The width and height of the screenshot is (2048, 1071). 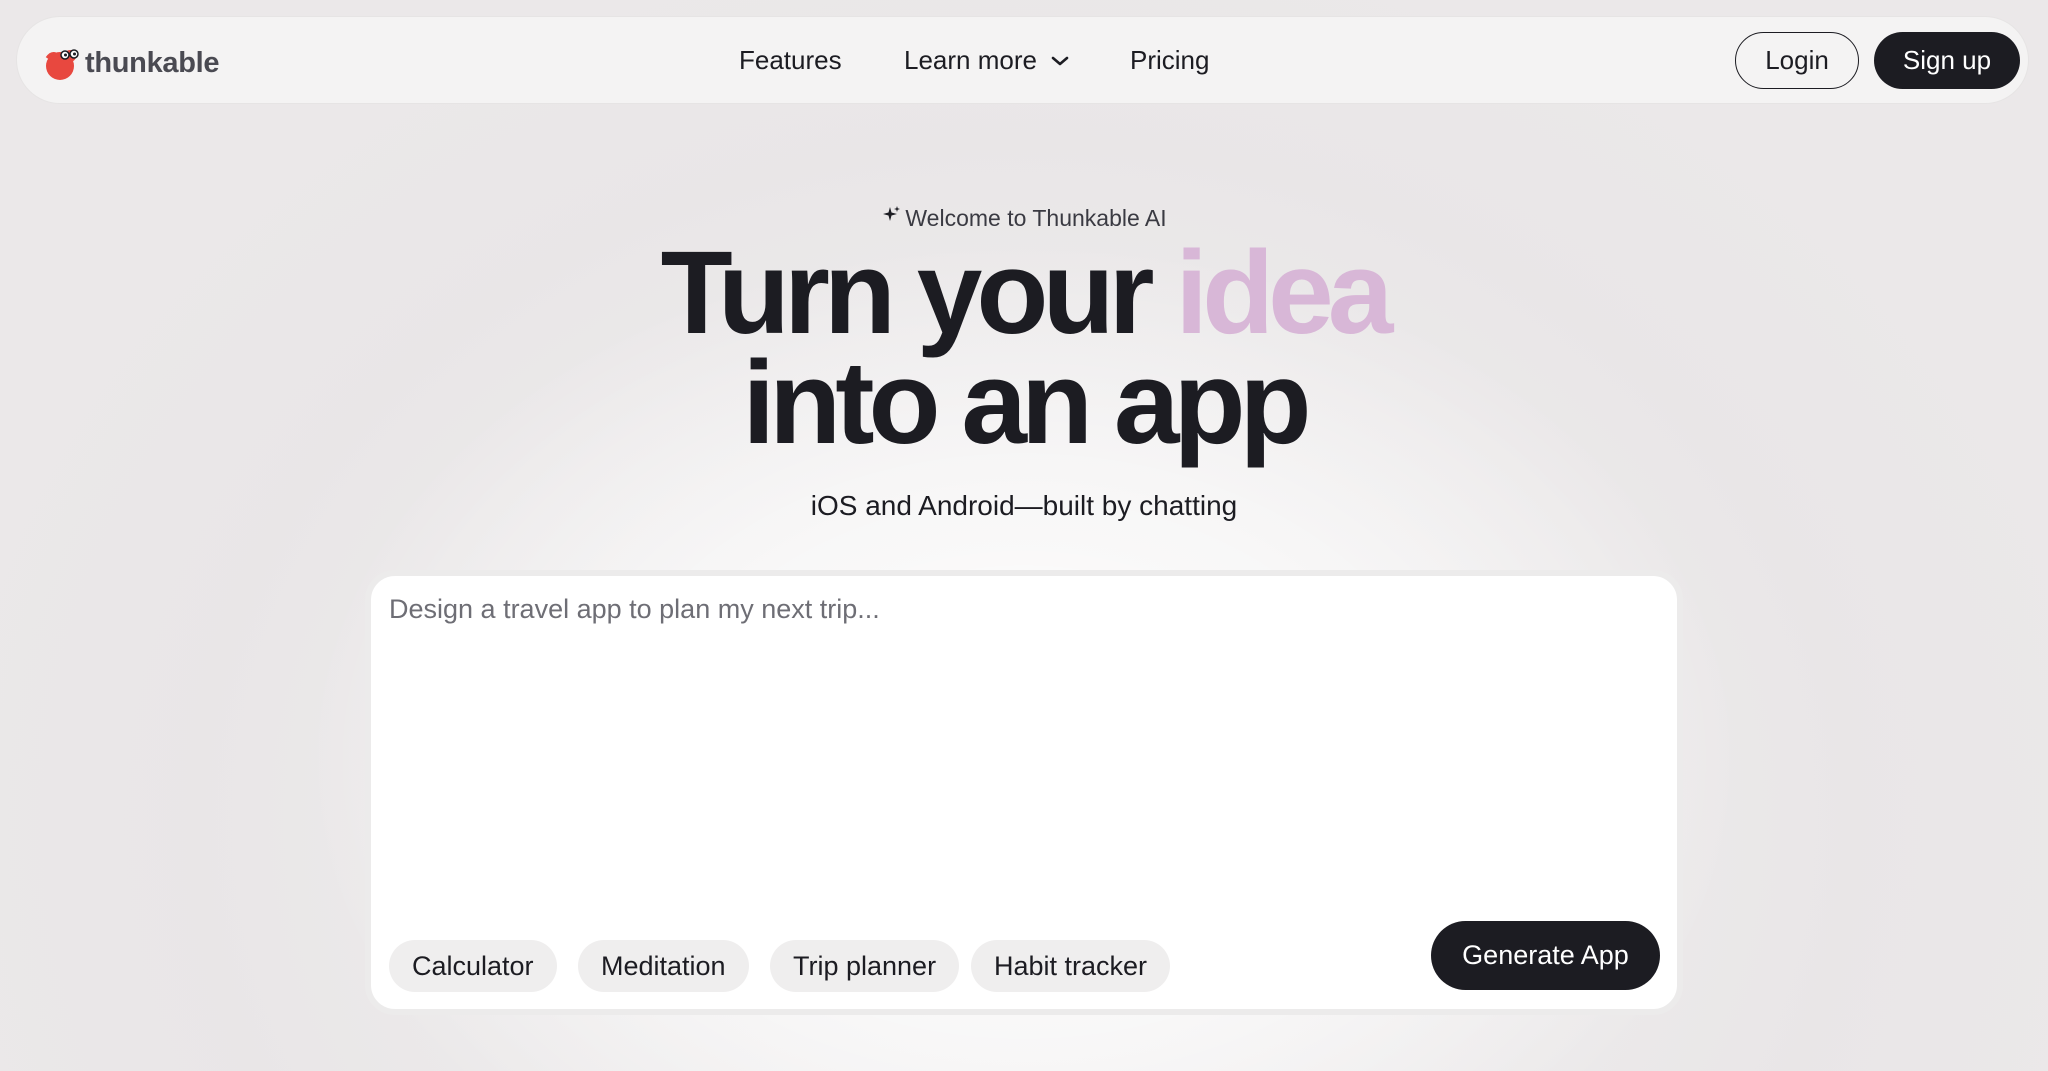 What do you see at coordinates (1071, 966) in the screenshot?
I see `suggestion-chip-habit-tracker: Habit tracker` at bounding box center [1071, 966].